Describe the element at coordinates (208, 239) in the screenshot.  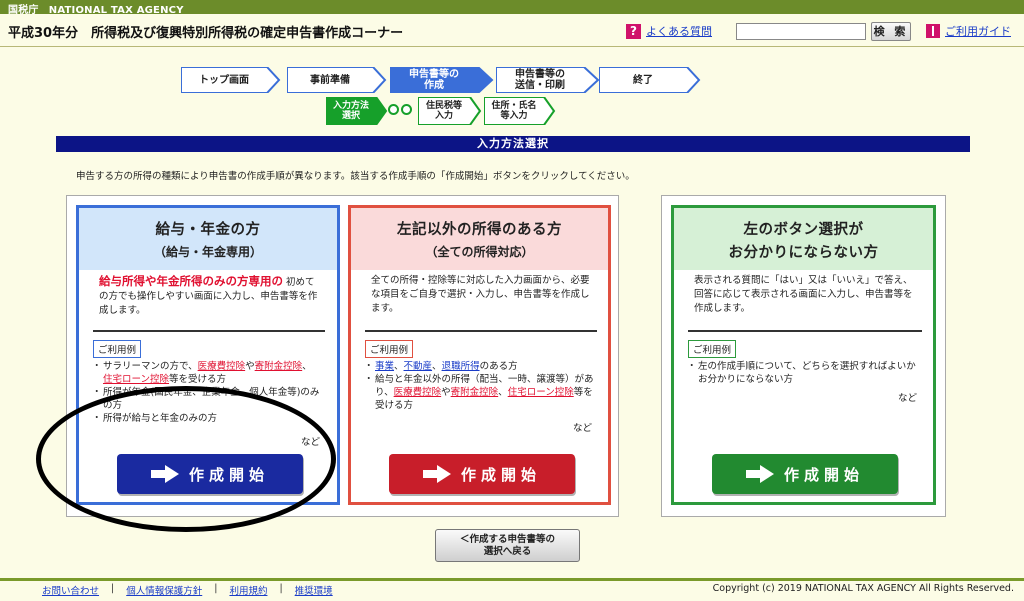
I see `card-salary-head: 給与・年金の方 （給与・年金専用）` at that location.